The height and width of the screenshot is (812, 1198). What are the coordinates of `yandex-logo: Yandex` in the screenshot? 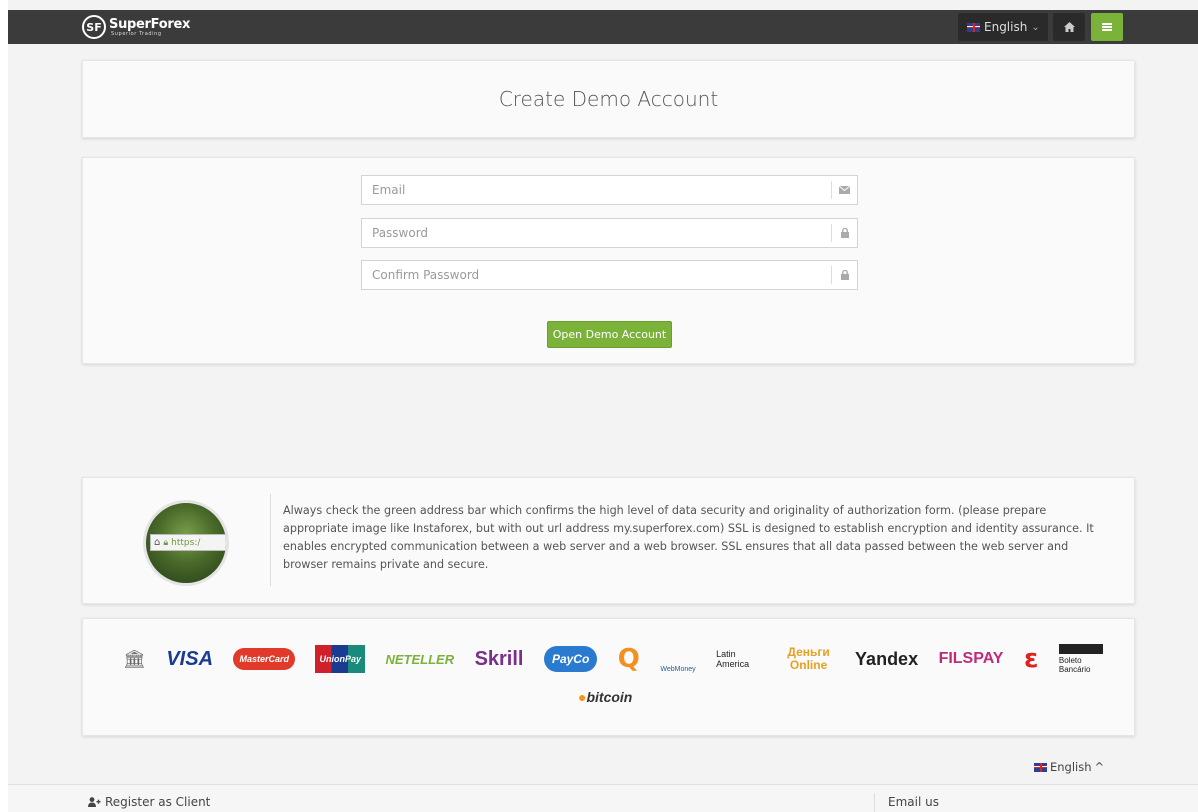 It's located at (887, 658).